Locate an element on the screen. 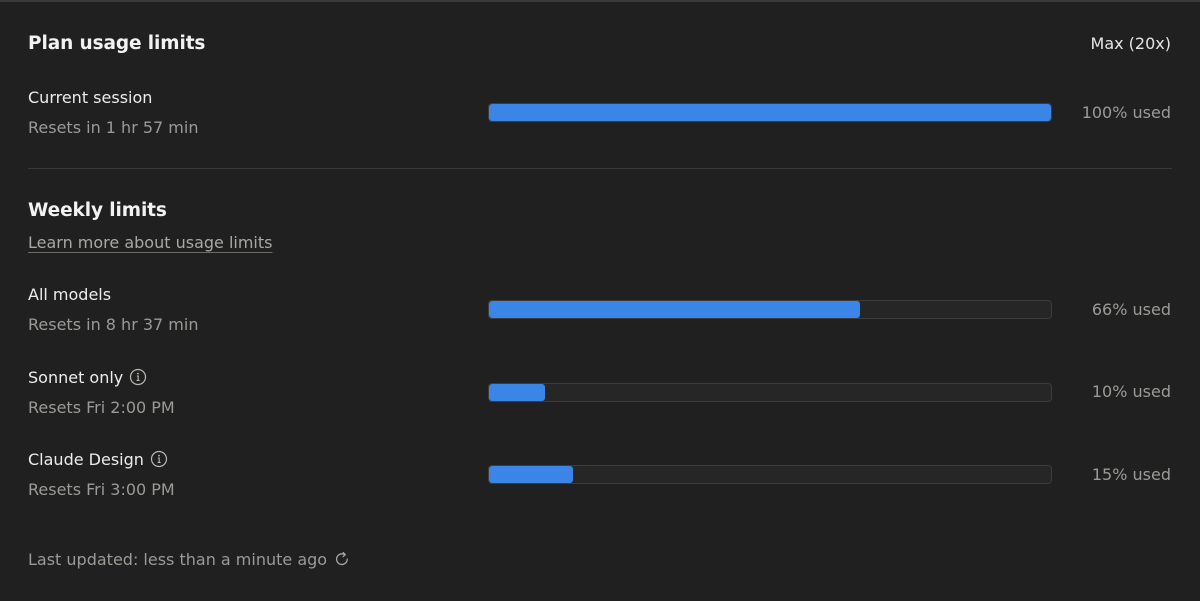 The height and width of the screenshot is (601, 1200). section-divider is located at coordinates (600, 168).